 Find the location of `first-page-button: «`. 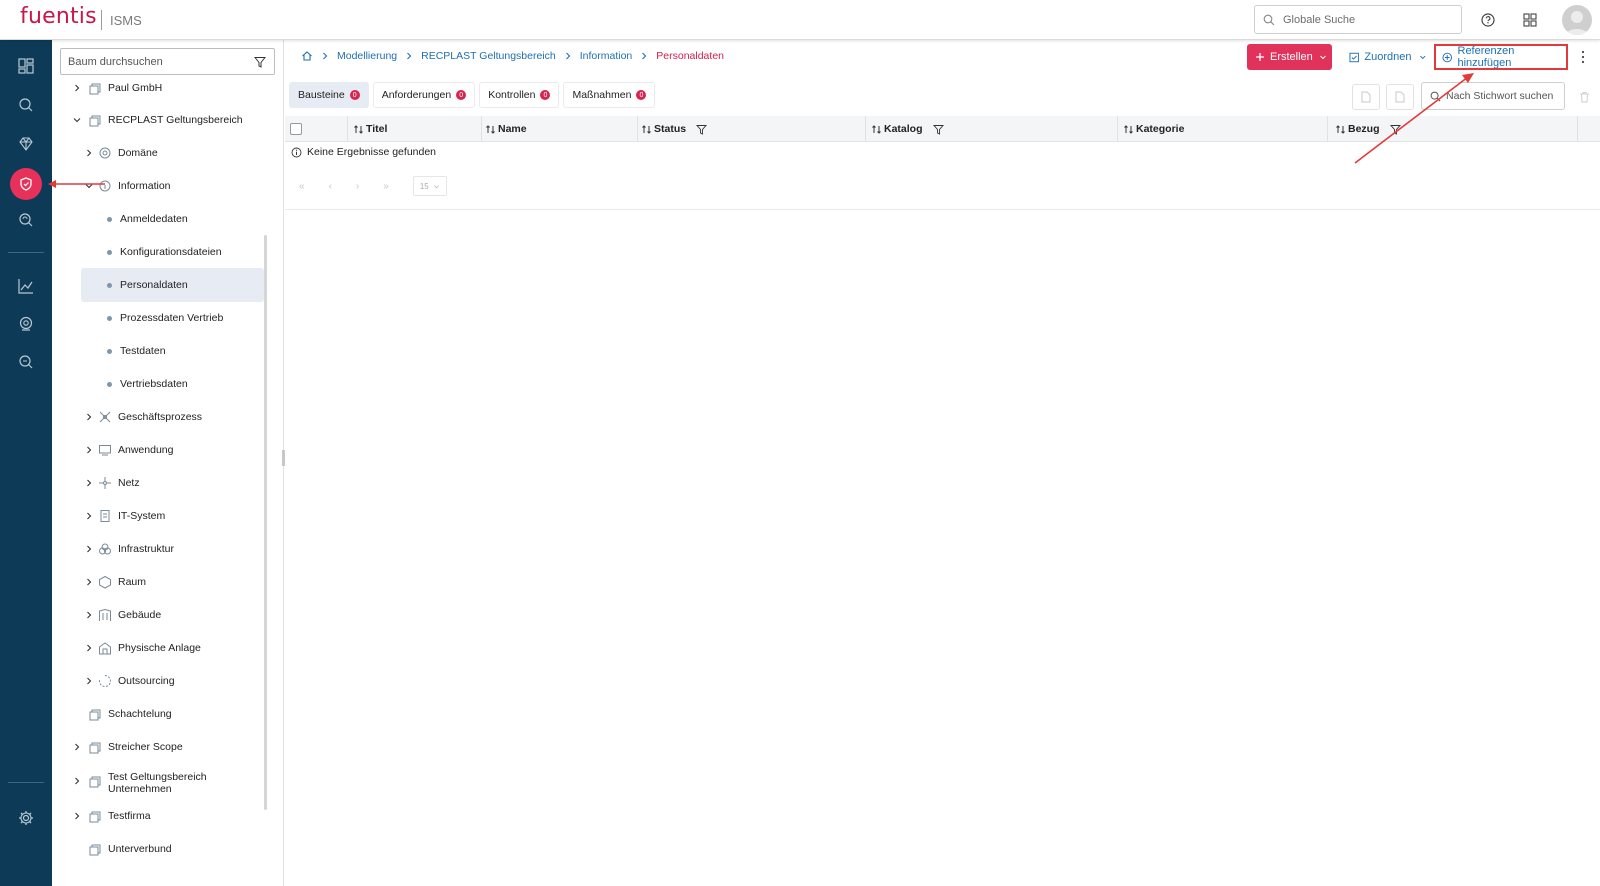

first-page-button: « is located at coordinates (302, 186).